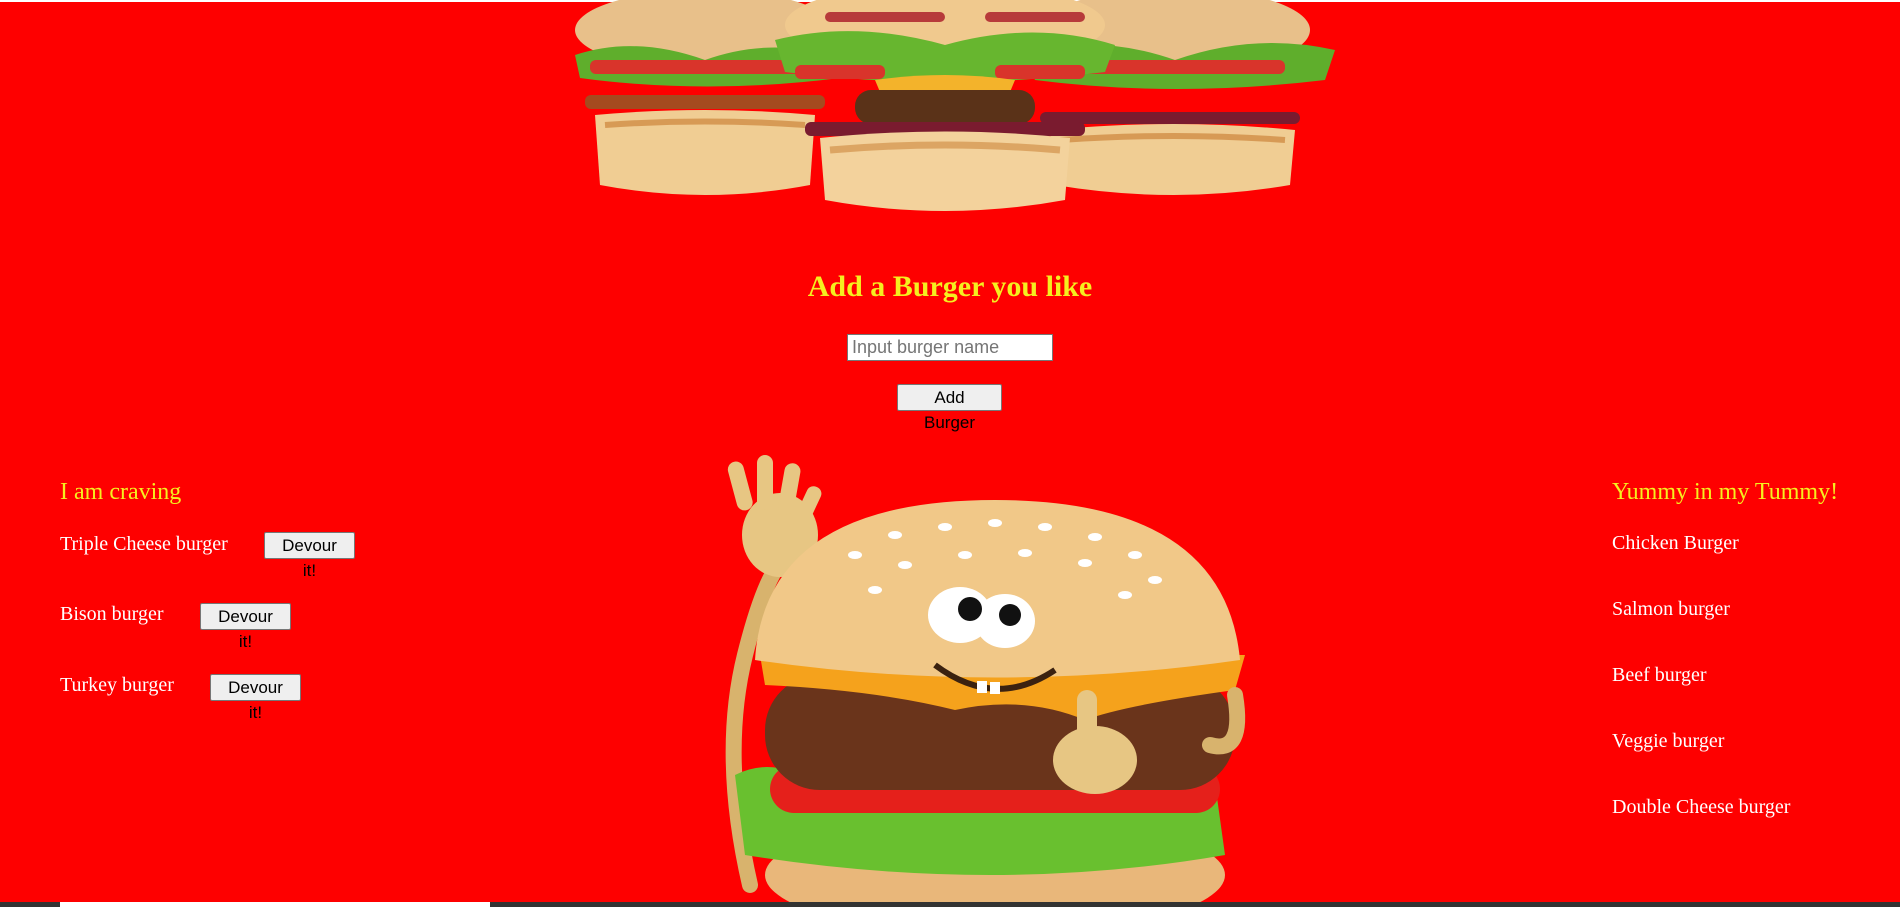 This screenshot has height=907, width=1900. What do you see at coordinates (112, 614) in the screenshot?
I see `craving-item-name: Bison burger` at bounding box center [112, 614].